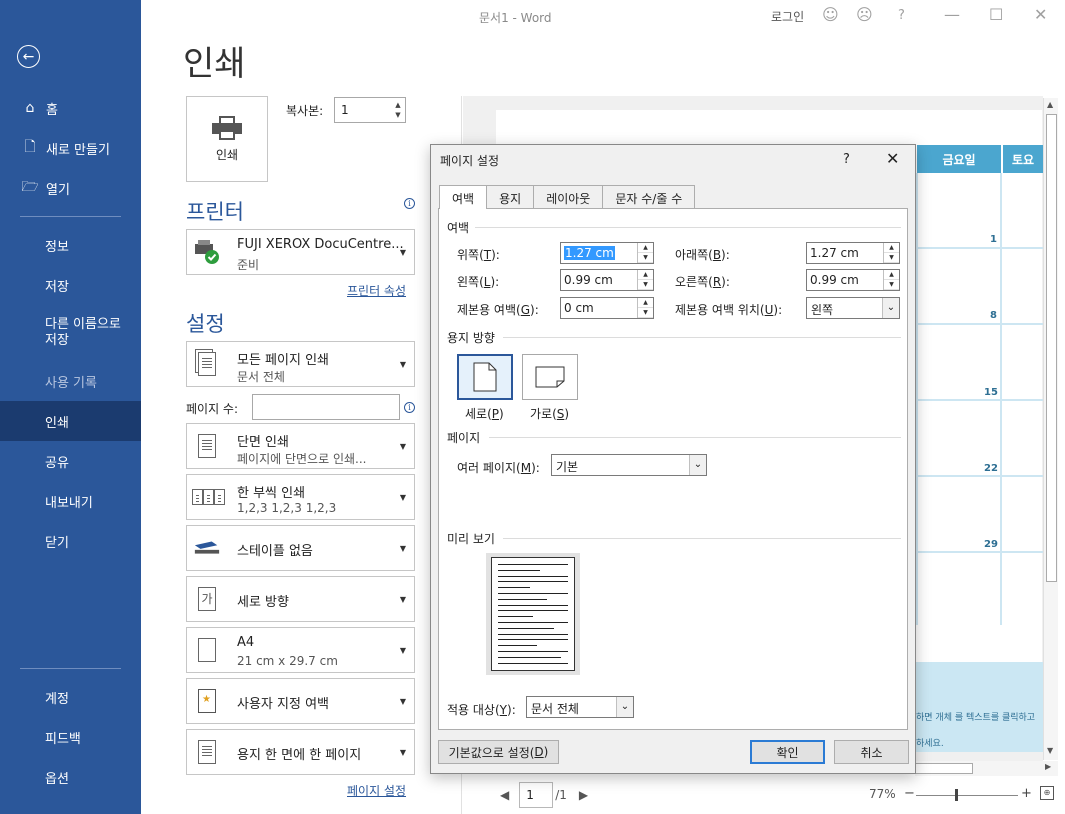 Image resolution: width=1065 pixels, height=814 pixels. What do you see at coordinates (70, 421) in the screenshot?
I see `sidebar-item-print: 인쇄` at bounding box center [70, 421].